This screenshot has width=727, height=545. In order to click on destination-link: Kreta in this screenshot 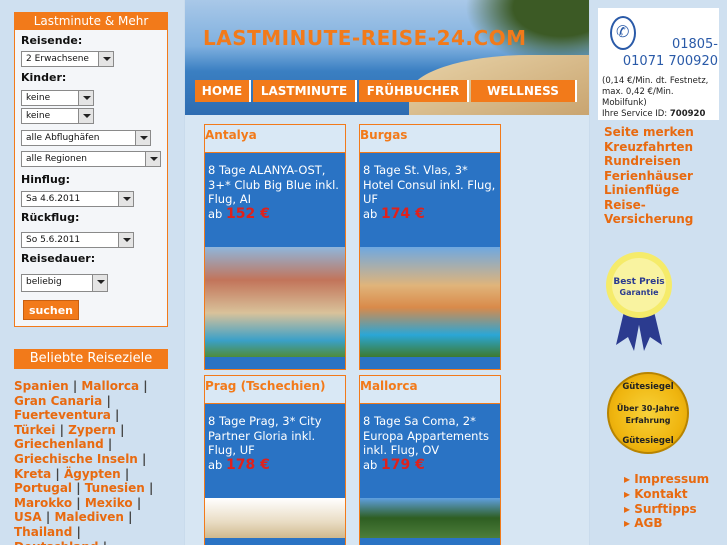, I will do `click(32, 474)`.